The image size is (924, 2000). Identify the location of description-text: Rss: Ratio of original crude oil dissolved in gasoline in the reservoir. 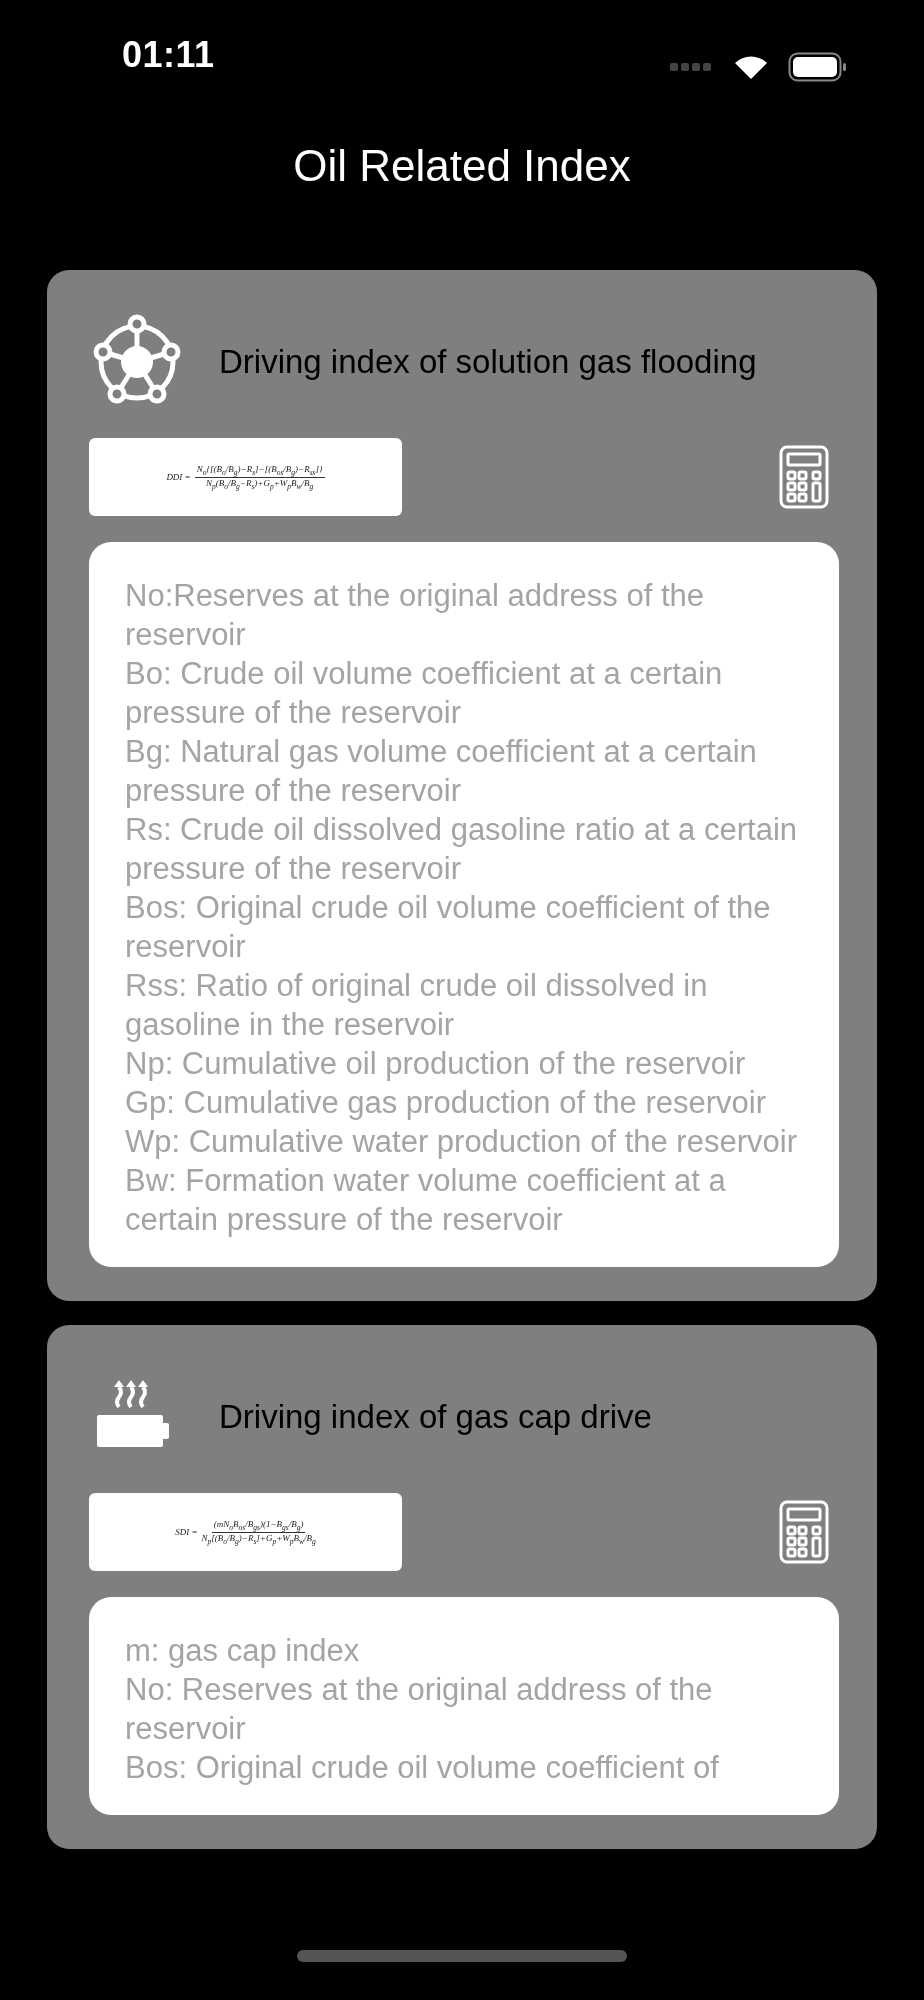
(417, 1005).